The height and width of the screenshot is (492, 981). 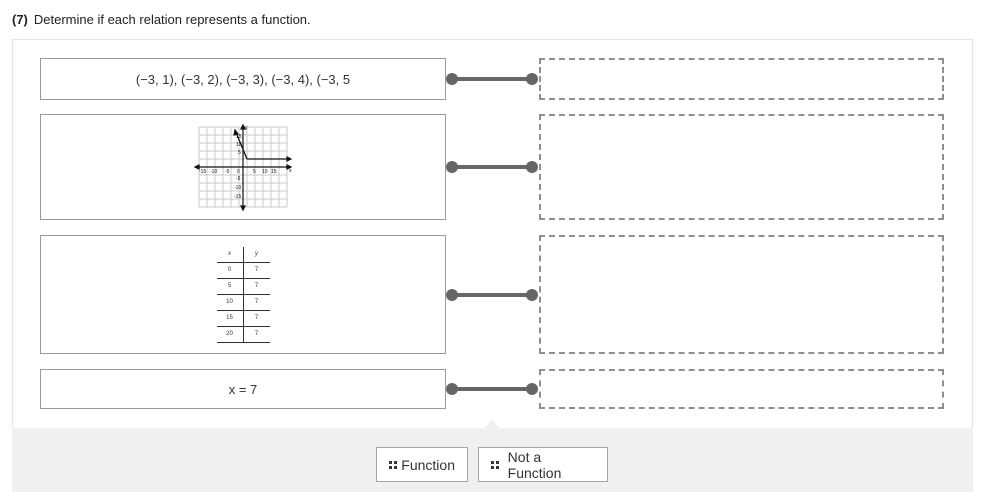 What do you see at coordinates (452, 389) in the screenshot?
I see `connector-4-left-dot` at bounding box center [452, 389].